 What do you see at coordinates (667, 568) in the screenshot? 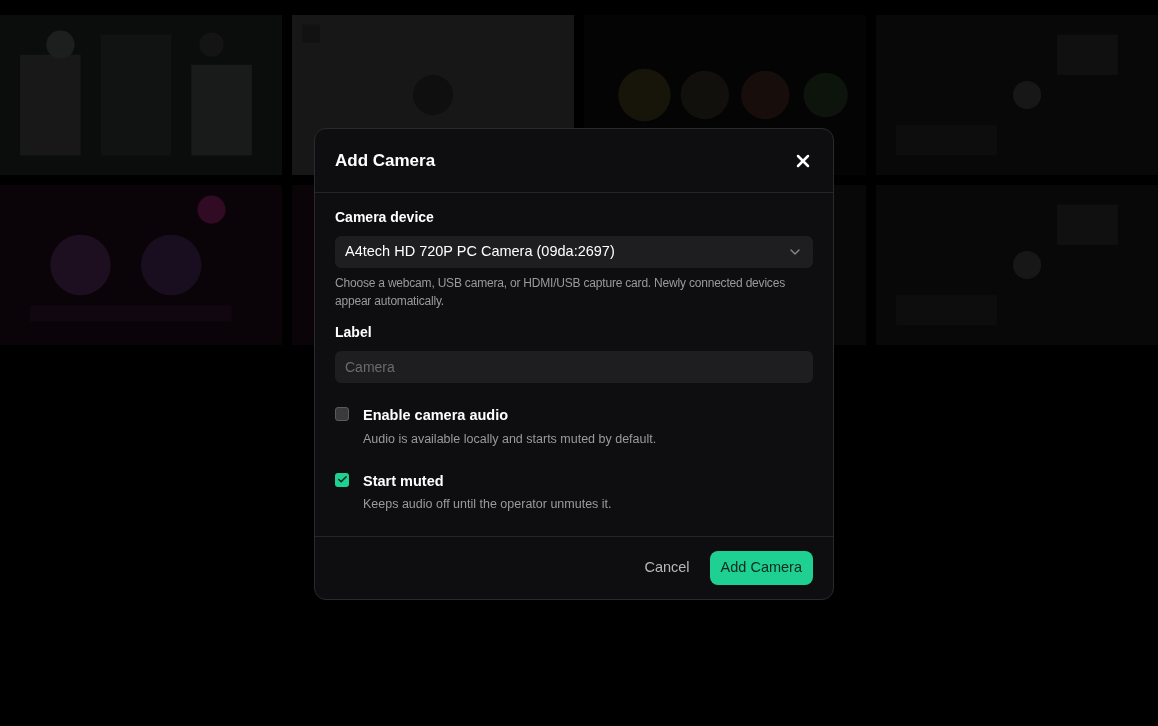
I see `cancel-button: Cancel` at bounding box center [667, 568].